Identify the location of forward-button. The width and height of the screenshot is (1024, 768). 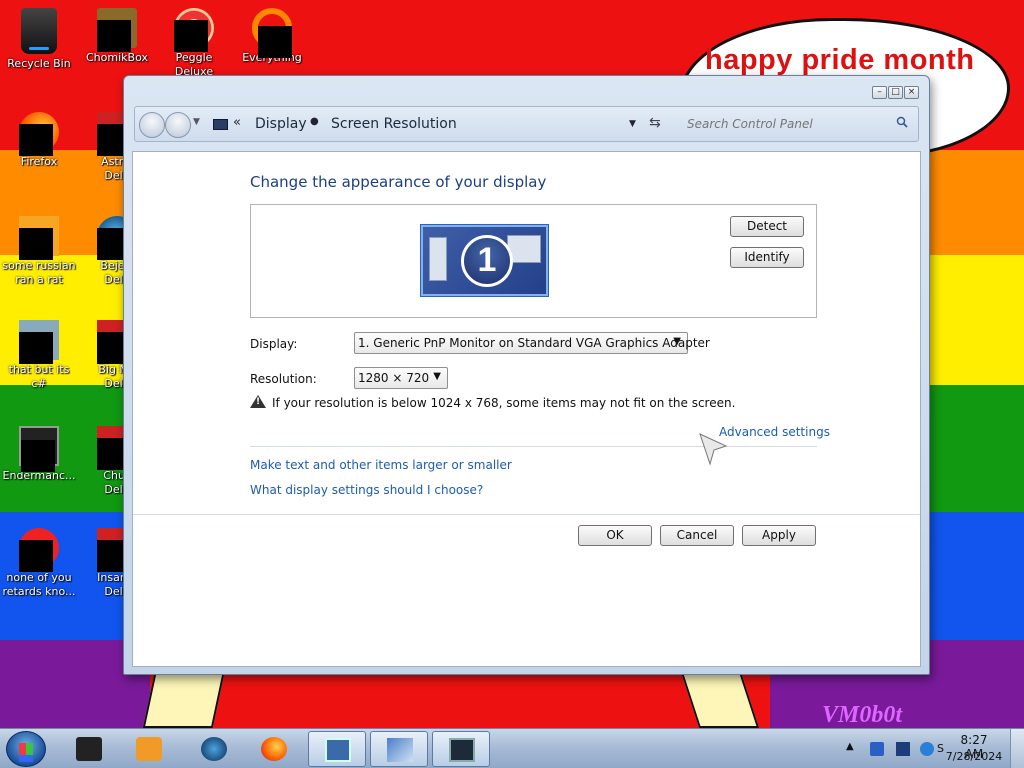
(178, 125).